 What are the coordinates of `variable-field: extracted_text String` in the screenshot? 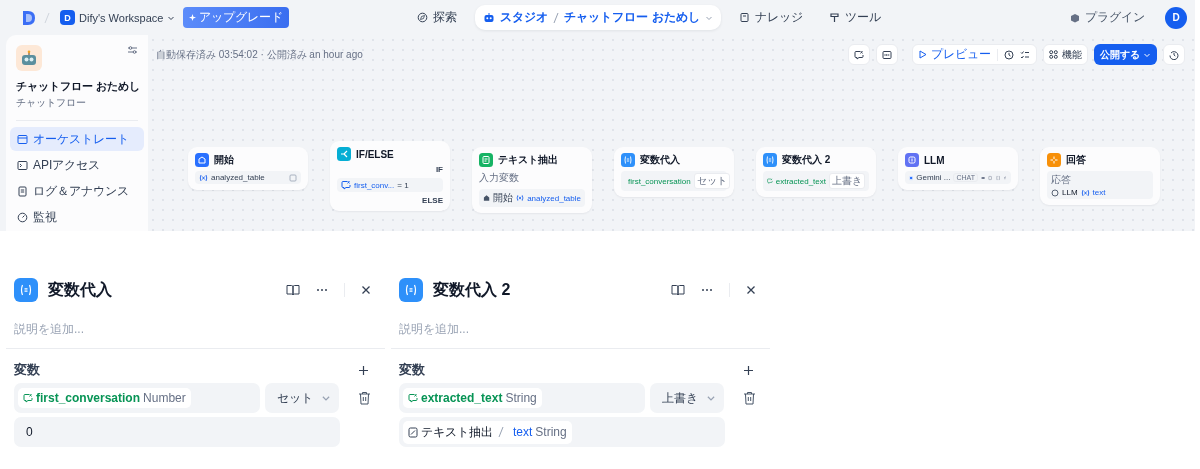 It's located at (522, 398).